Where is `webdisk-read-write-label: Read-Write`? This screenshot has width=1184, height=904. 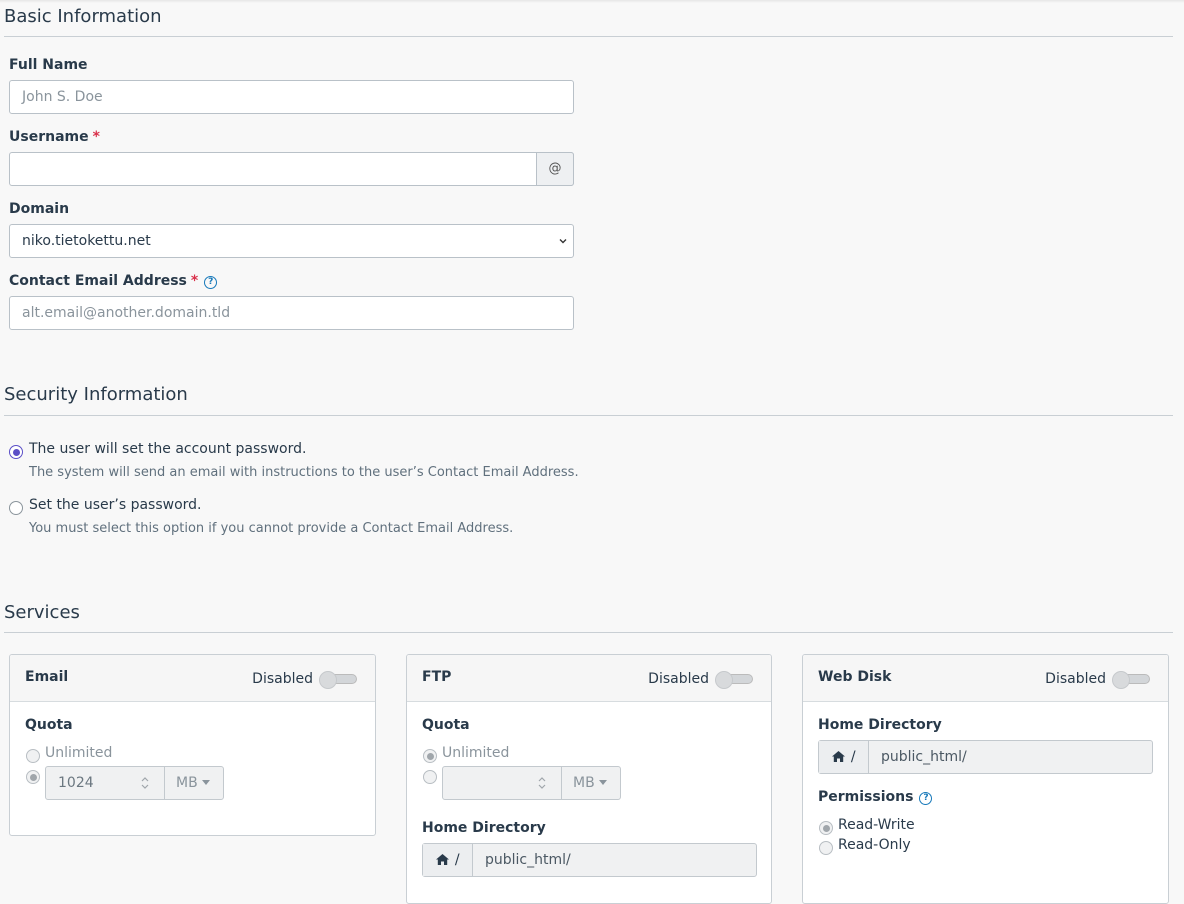 webdisk-read-write-label: Read-Write is located at coordinates (876, 825).